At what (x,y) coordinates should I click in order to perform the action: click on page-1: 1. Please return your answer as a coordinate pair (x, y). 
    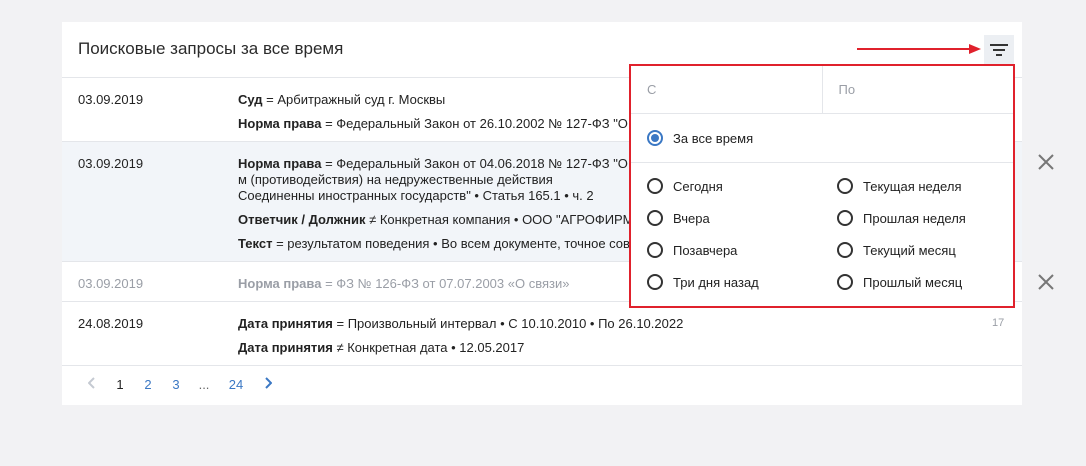
    Looking at the image, I should click on (120, 384).